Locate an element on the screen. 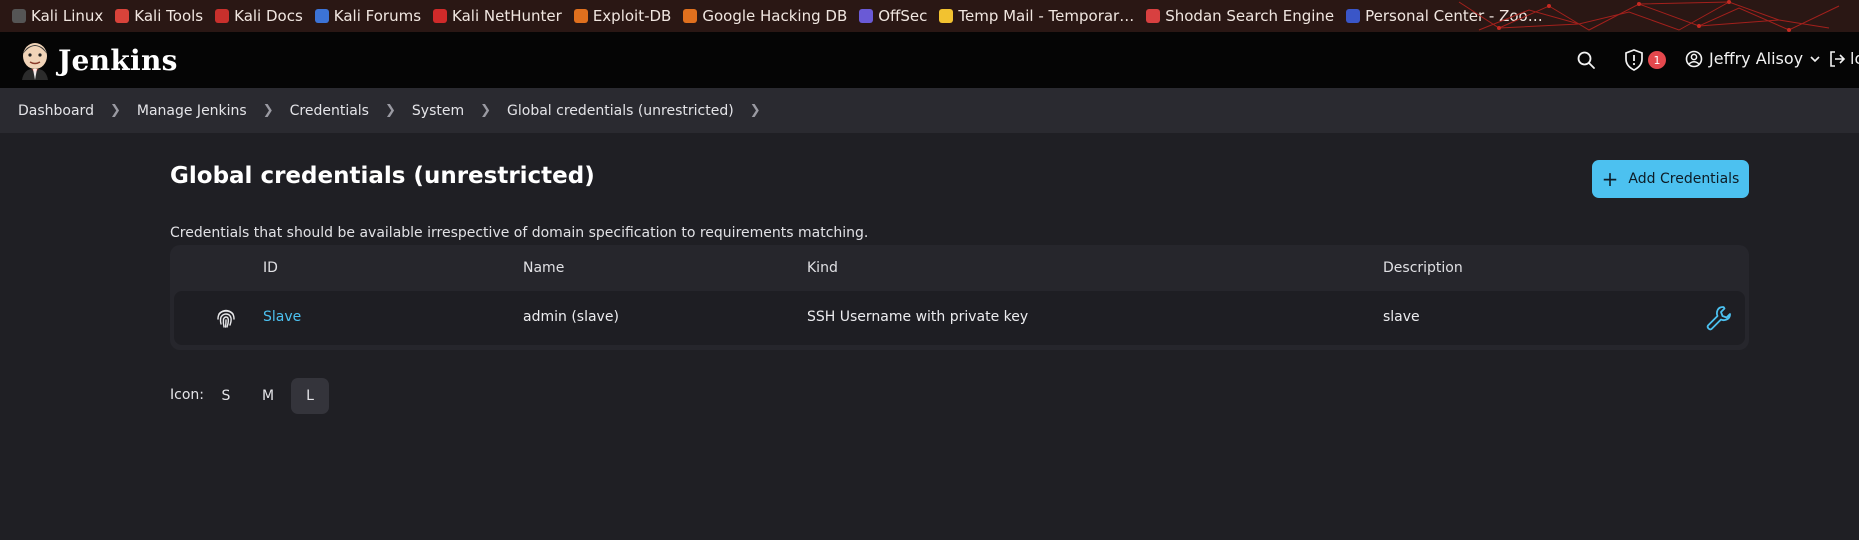  icon-size-l: L is located at coordinates (310, 396).